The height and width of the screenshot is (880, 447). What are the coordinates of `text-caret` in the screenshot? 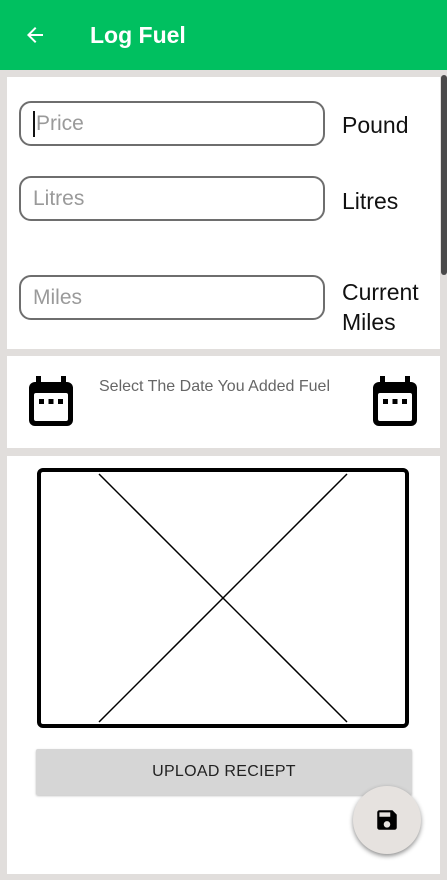 It's located at (34, 123).